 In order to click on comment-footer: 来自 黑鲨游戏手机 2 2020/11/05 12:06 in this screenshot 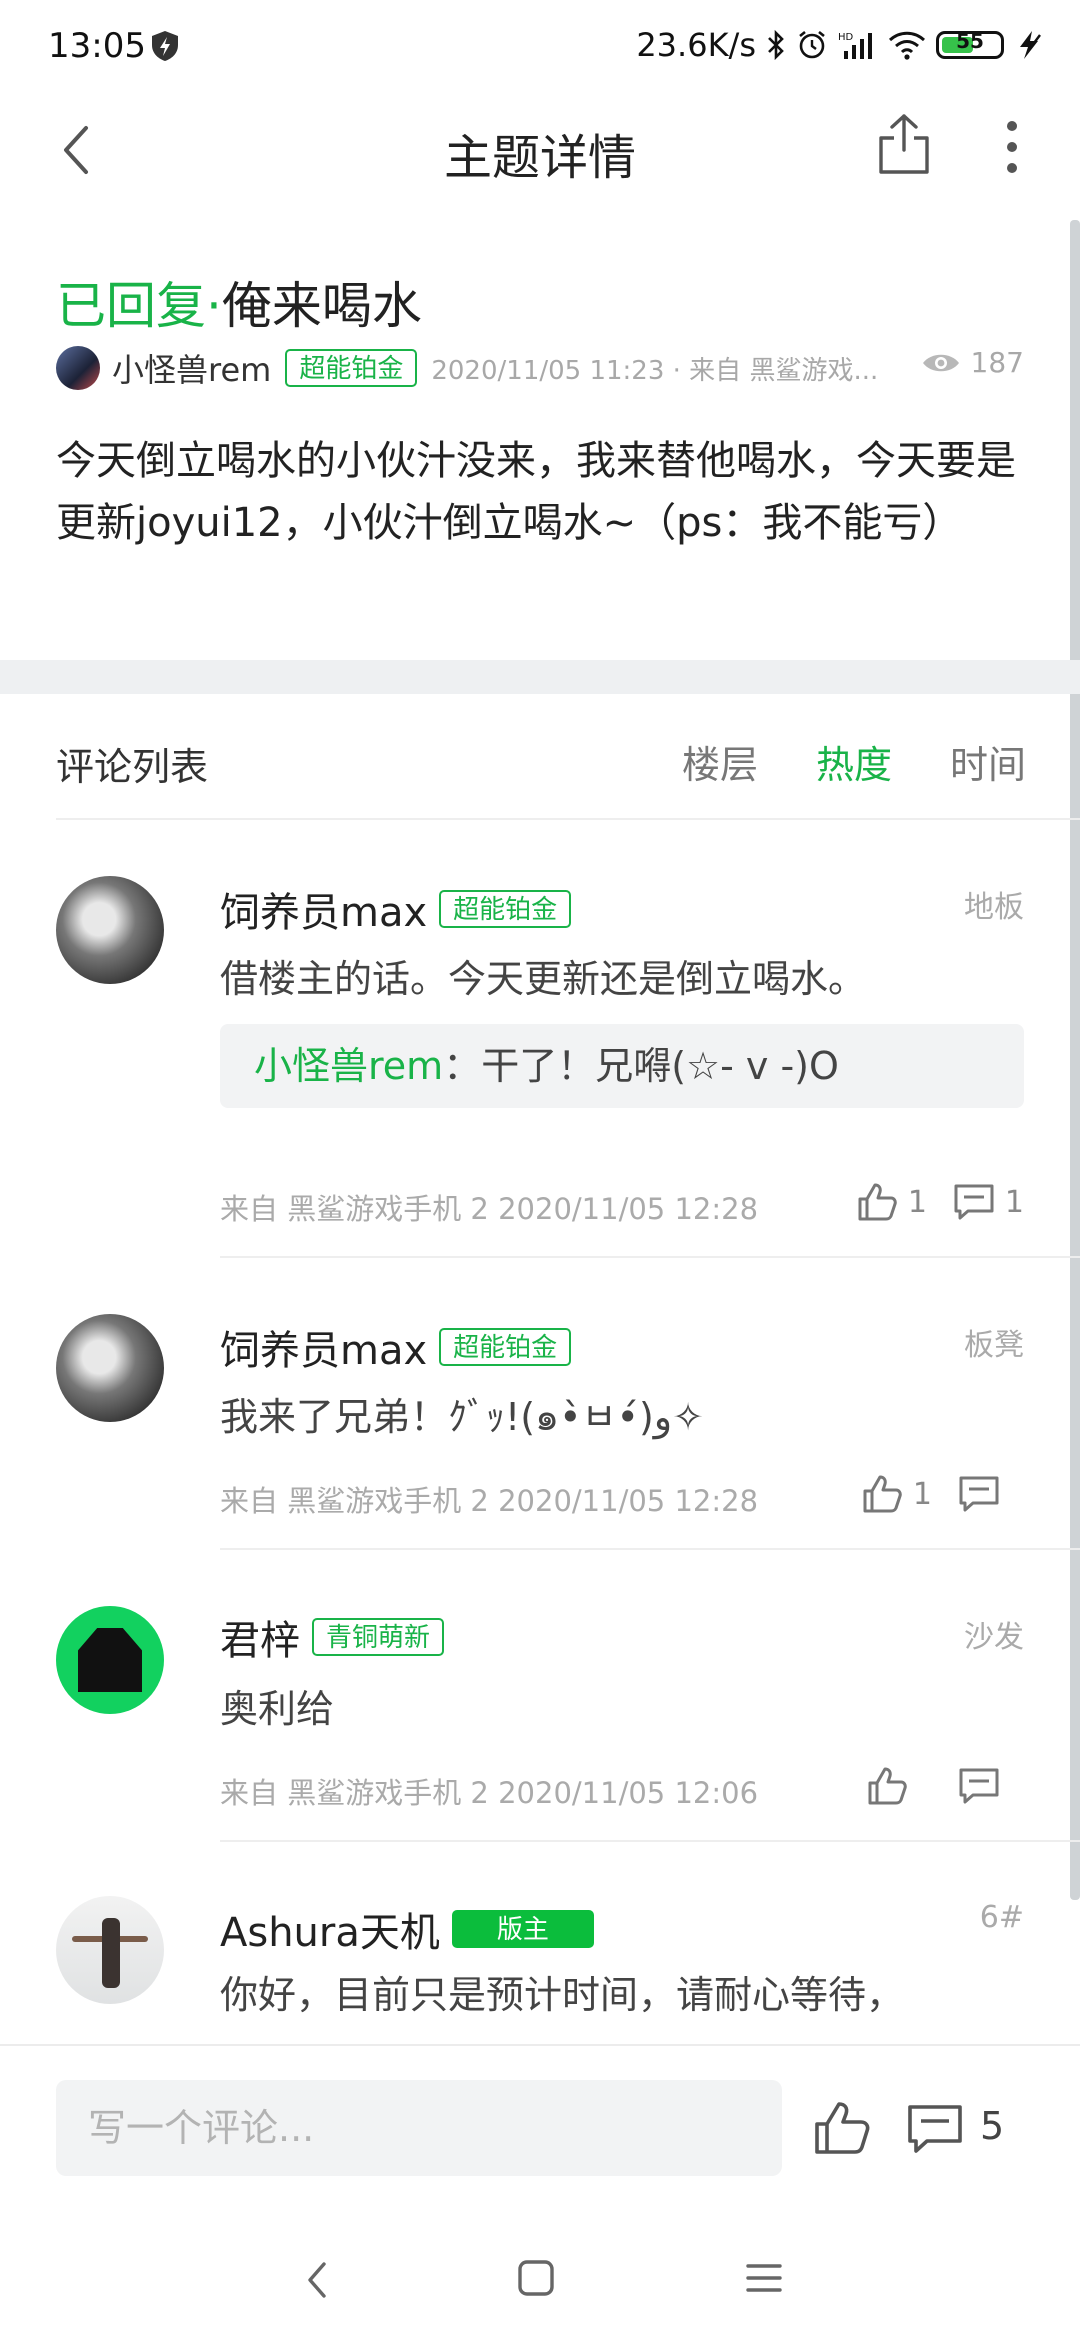, I will do `click(622, 1788)`.